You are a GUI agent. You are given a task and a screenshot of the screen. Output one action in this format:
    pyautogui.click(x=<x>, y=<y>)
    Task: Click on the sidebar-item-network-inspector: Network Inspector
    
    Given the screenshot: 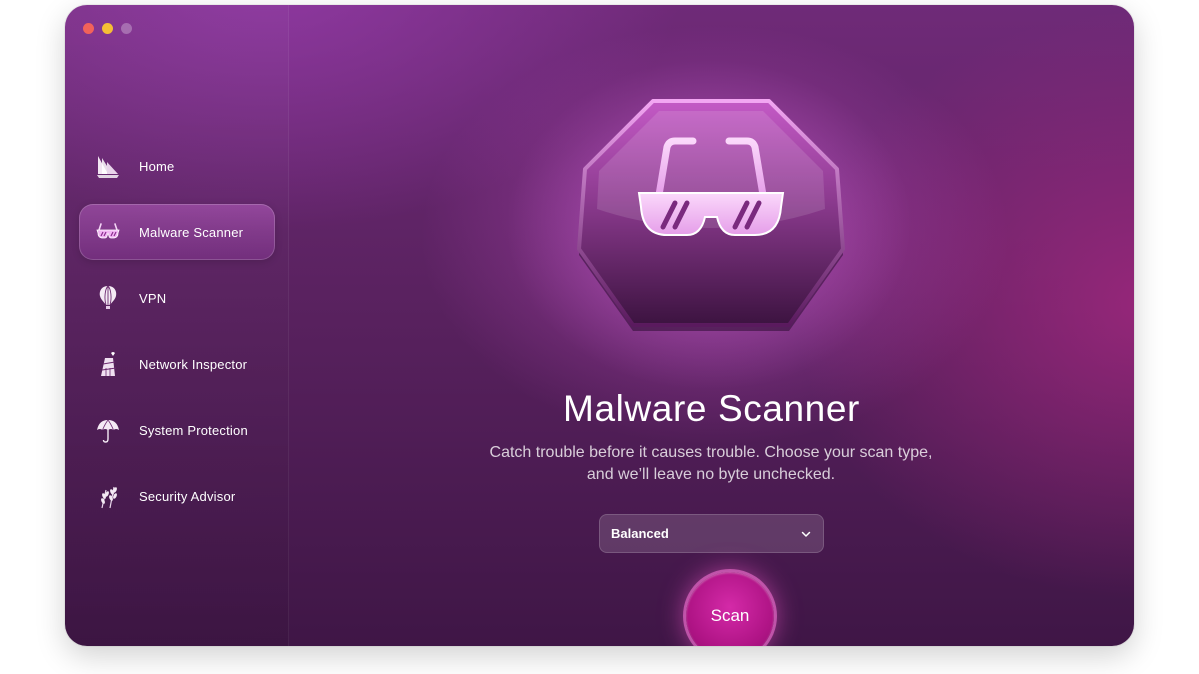 What is the action you would take?
    pyautogui.click(x=177, y=364)
    